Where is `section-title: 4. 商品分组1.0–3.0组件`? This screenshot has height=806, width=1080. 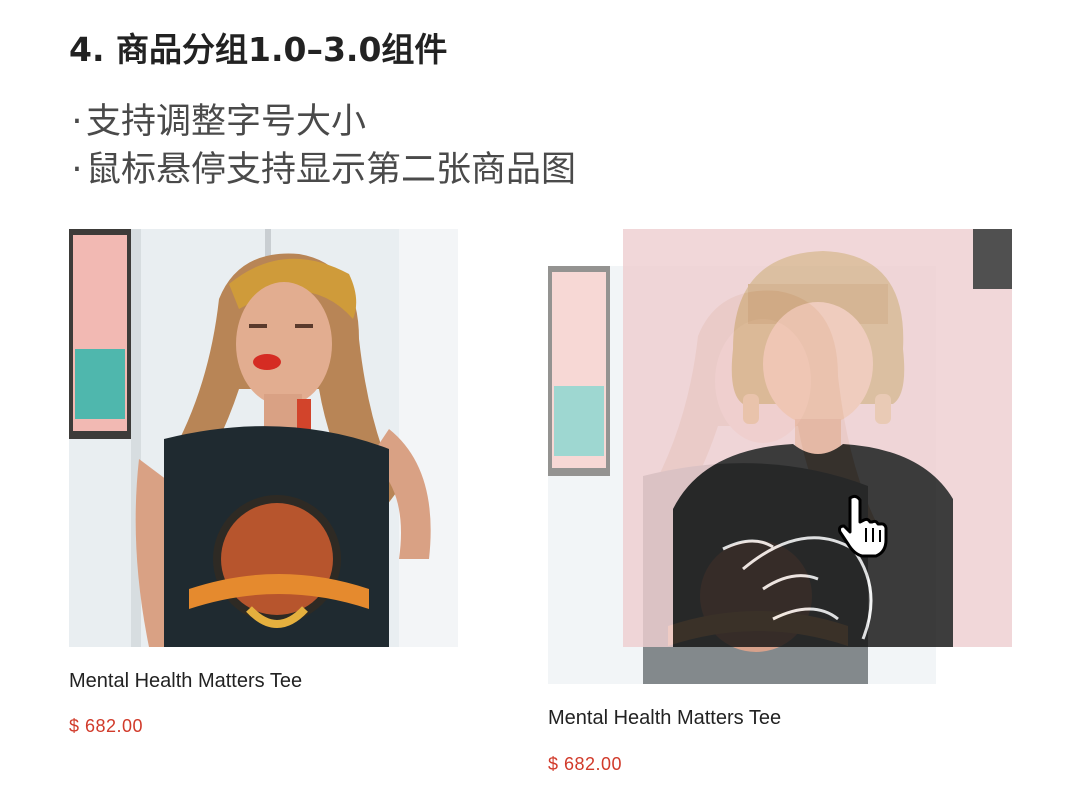
section-title: 4. 商品分组1.0–3.0组件 is located at coordinates (258, 49).